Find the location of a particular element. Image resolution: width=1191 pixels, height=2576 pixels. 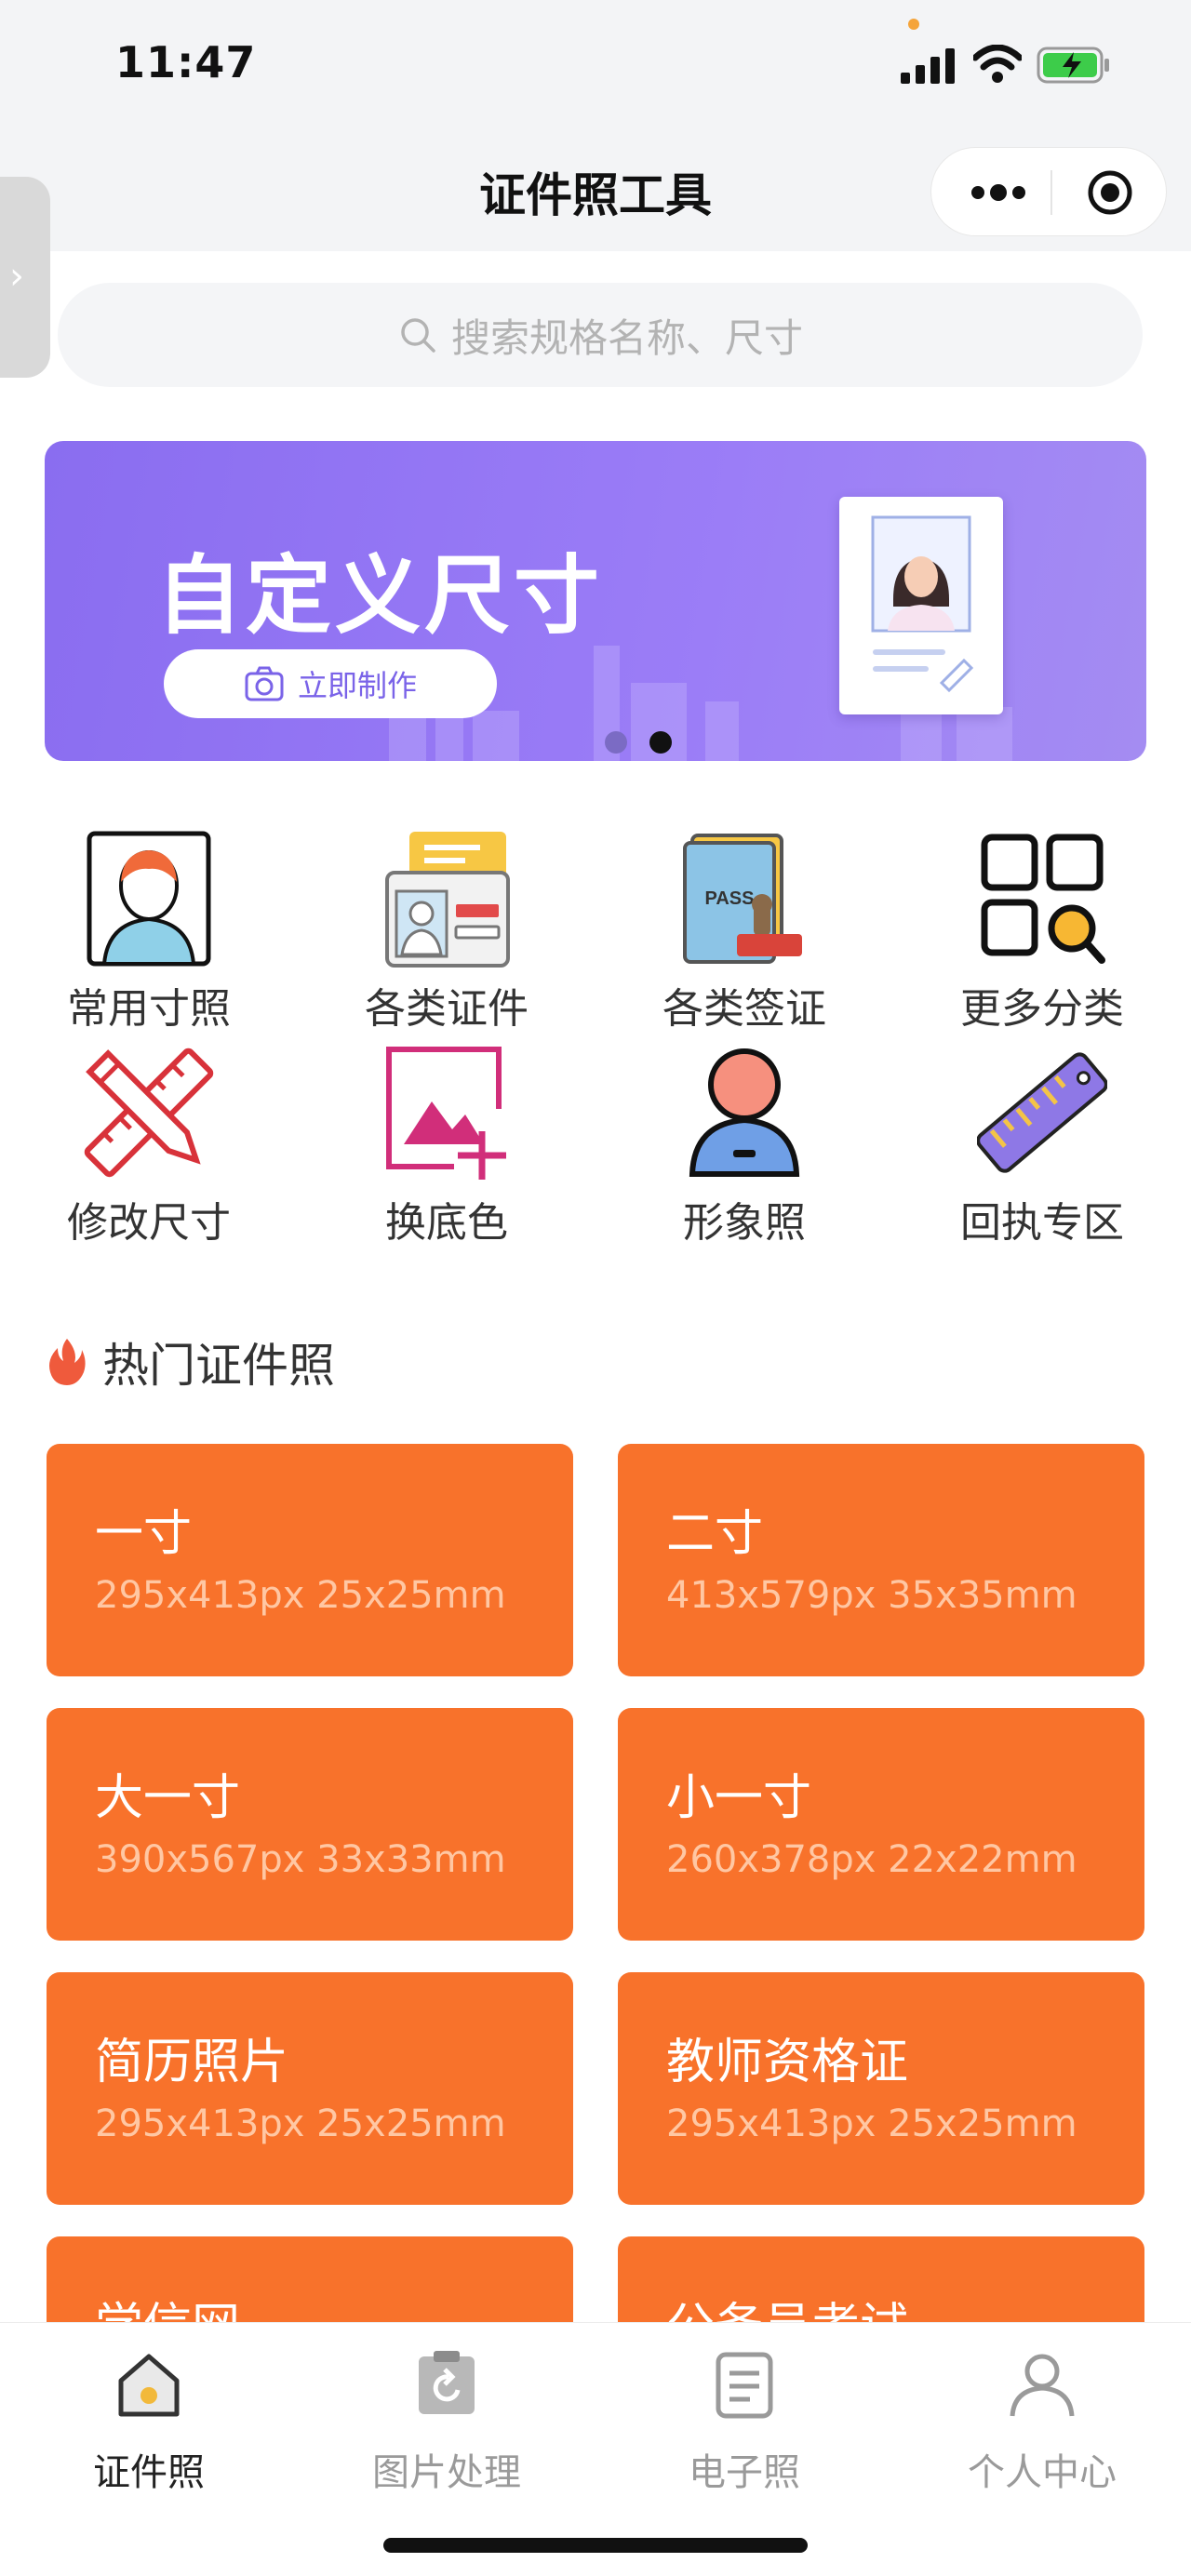

spec-card: 教师资格证 295x413px 25x25mm is located at coordinates (881, 2088).